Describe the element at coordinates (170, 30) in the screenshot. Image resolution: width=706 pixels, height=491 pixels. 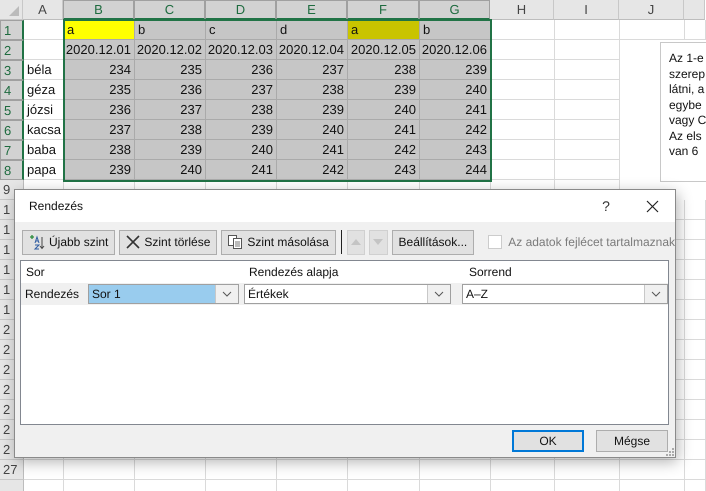
I see `table-cell: b` at that location.